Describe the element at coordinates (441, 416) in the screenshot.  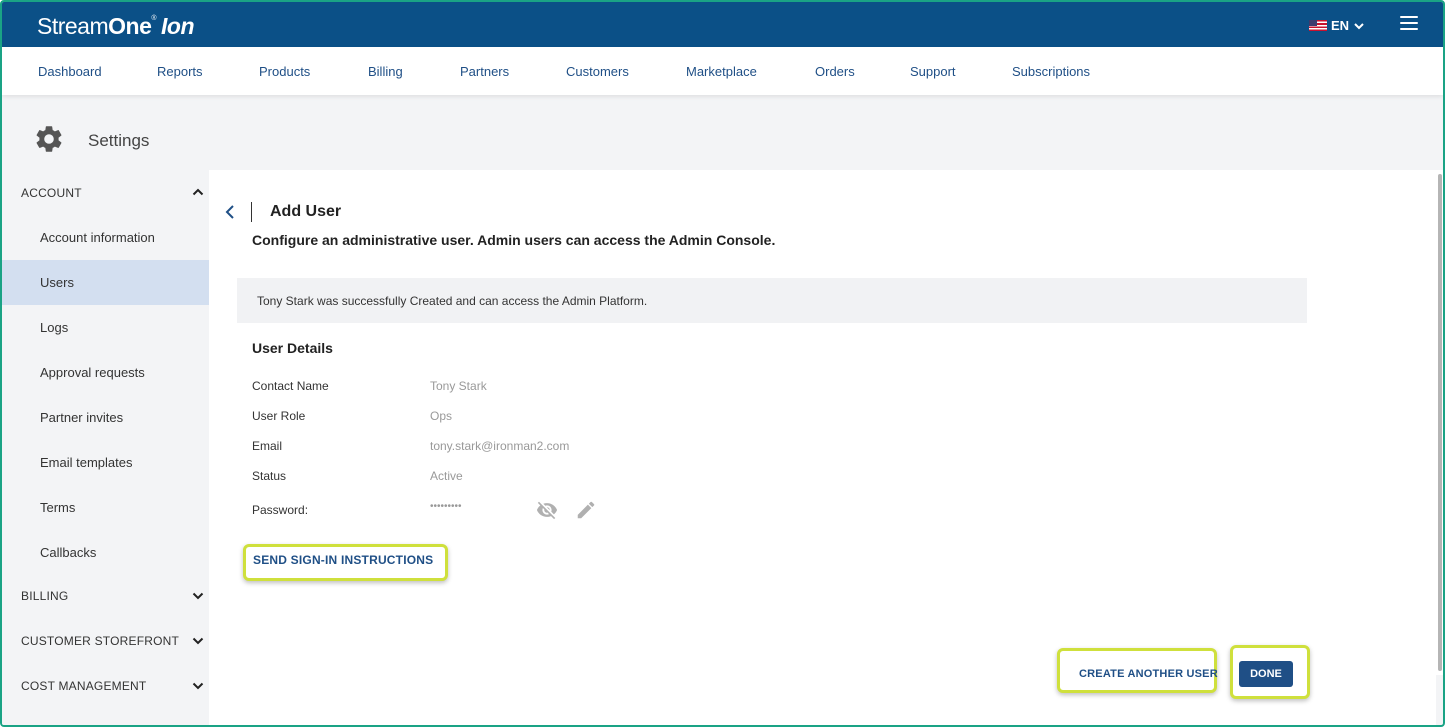
I see `user-role-value: Ops` at that location.